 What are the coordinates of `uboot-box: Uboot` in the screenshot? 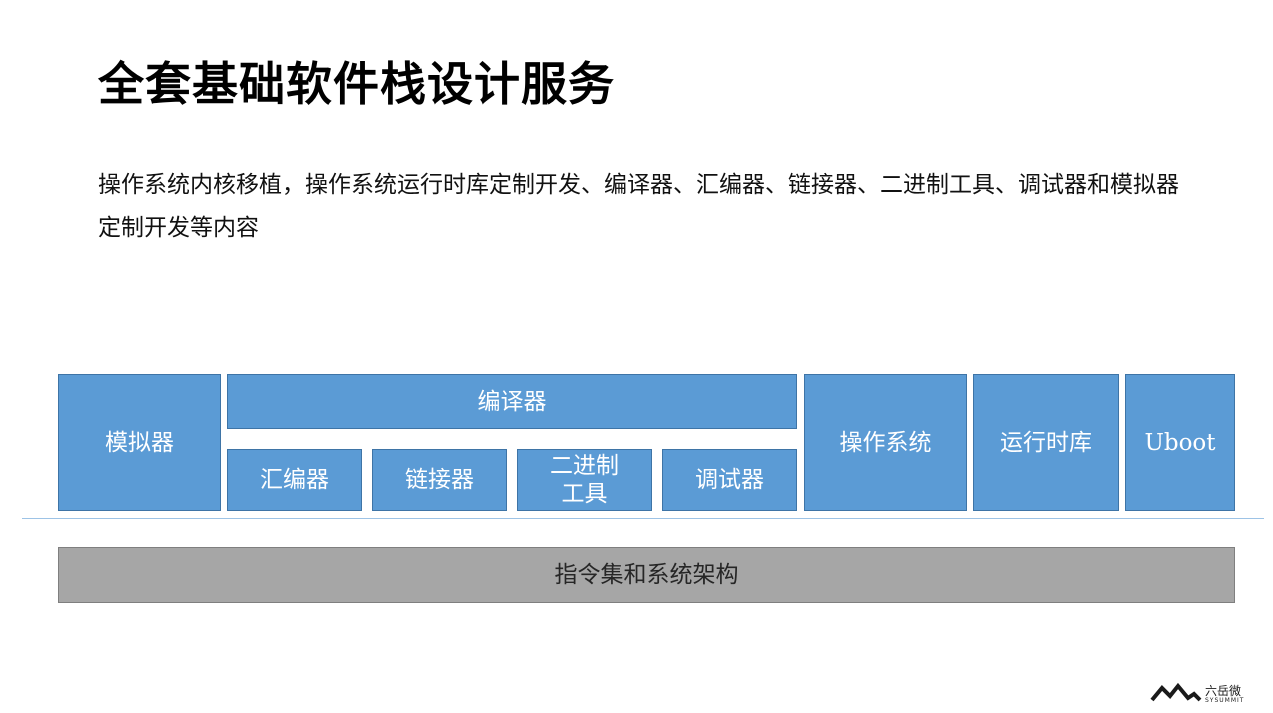 It's located at (1180, 442).